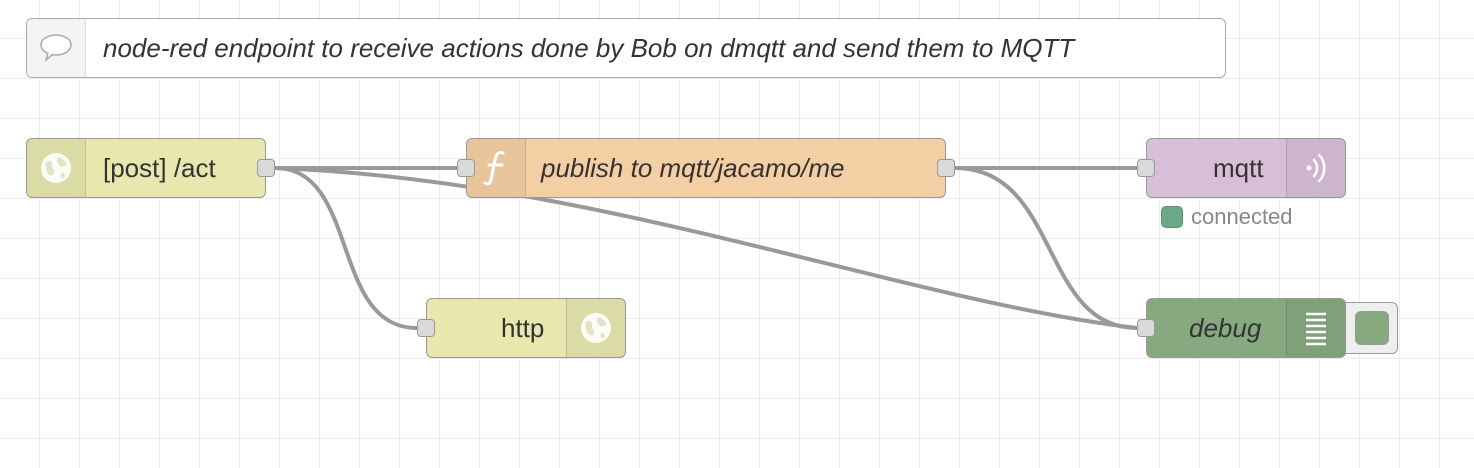  Describe the element at coordinates (1238, 167) in the screenshot. I see `mqtt-label: mqtt` at that location.